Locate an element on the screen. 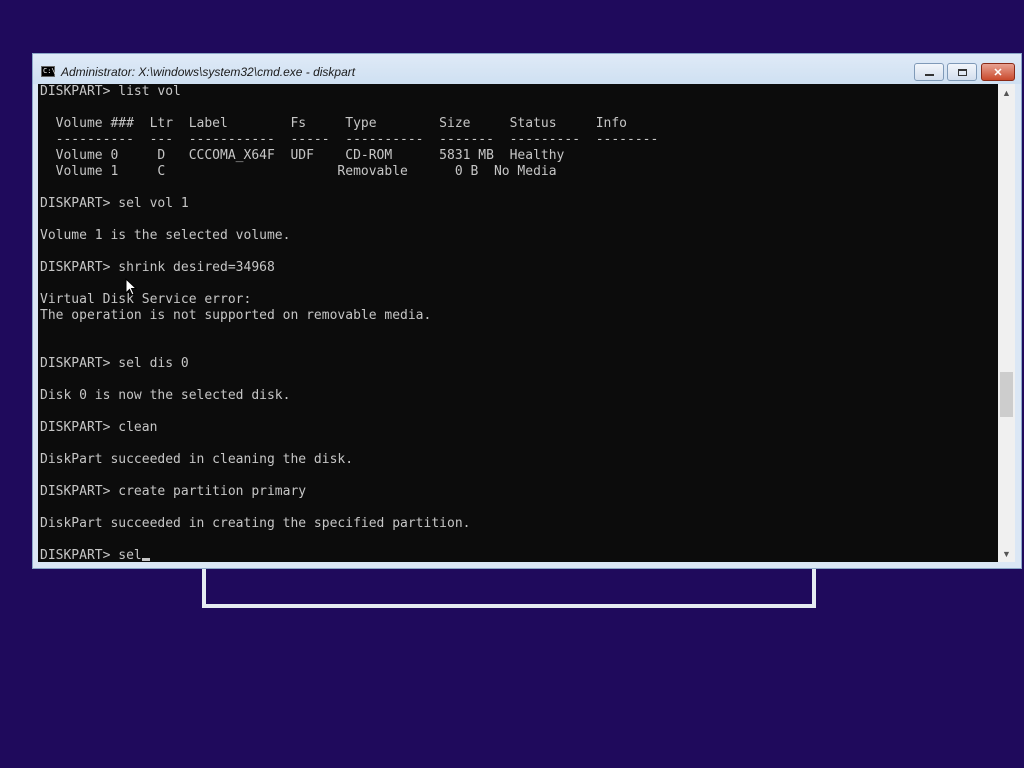 Image resolution: width=1024 pixels, height=768 pixels. scroll-up-arrow-icon: ▲ is located at coordinates (1006, 92).